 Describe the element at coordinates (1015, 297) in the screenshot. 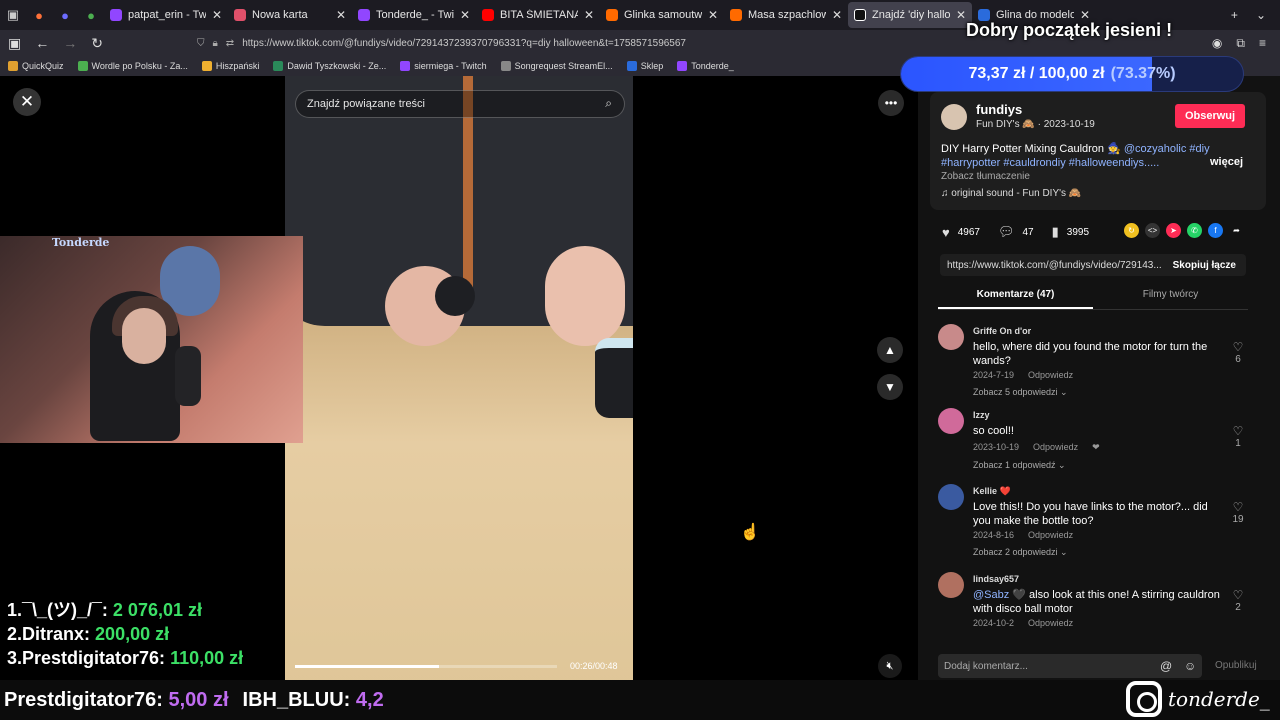

I see `tab-comments: Komentarze (47)` at that location.